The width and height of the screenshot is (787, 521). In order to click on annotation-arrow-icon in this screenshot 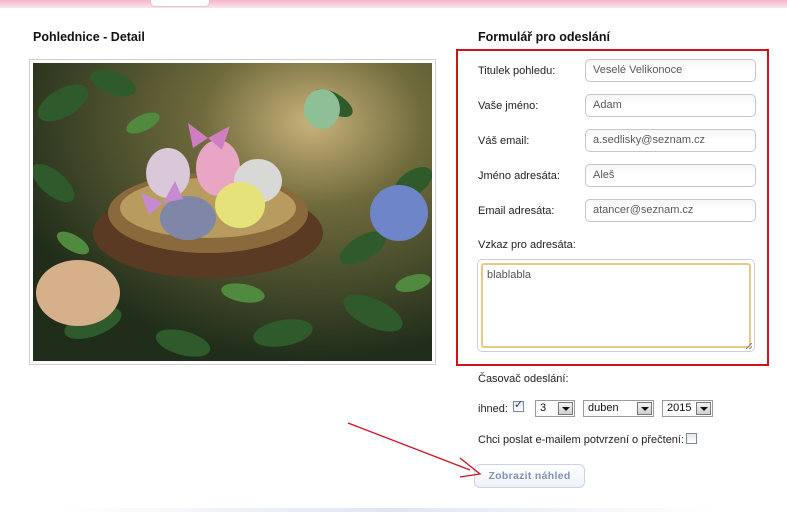, I will do `click(414, 450)`.